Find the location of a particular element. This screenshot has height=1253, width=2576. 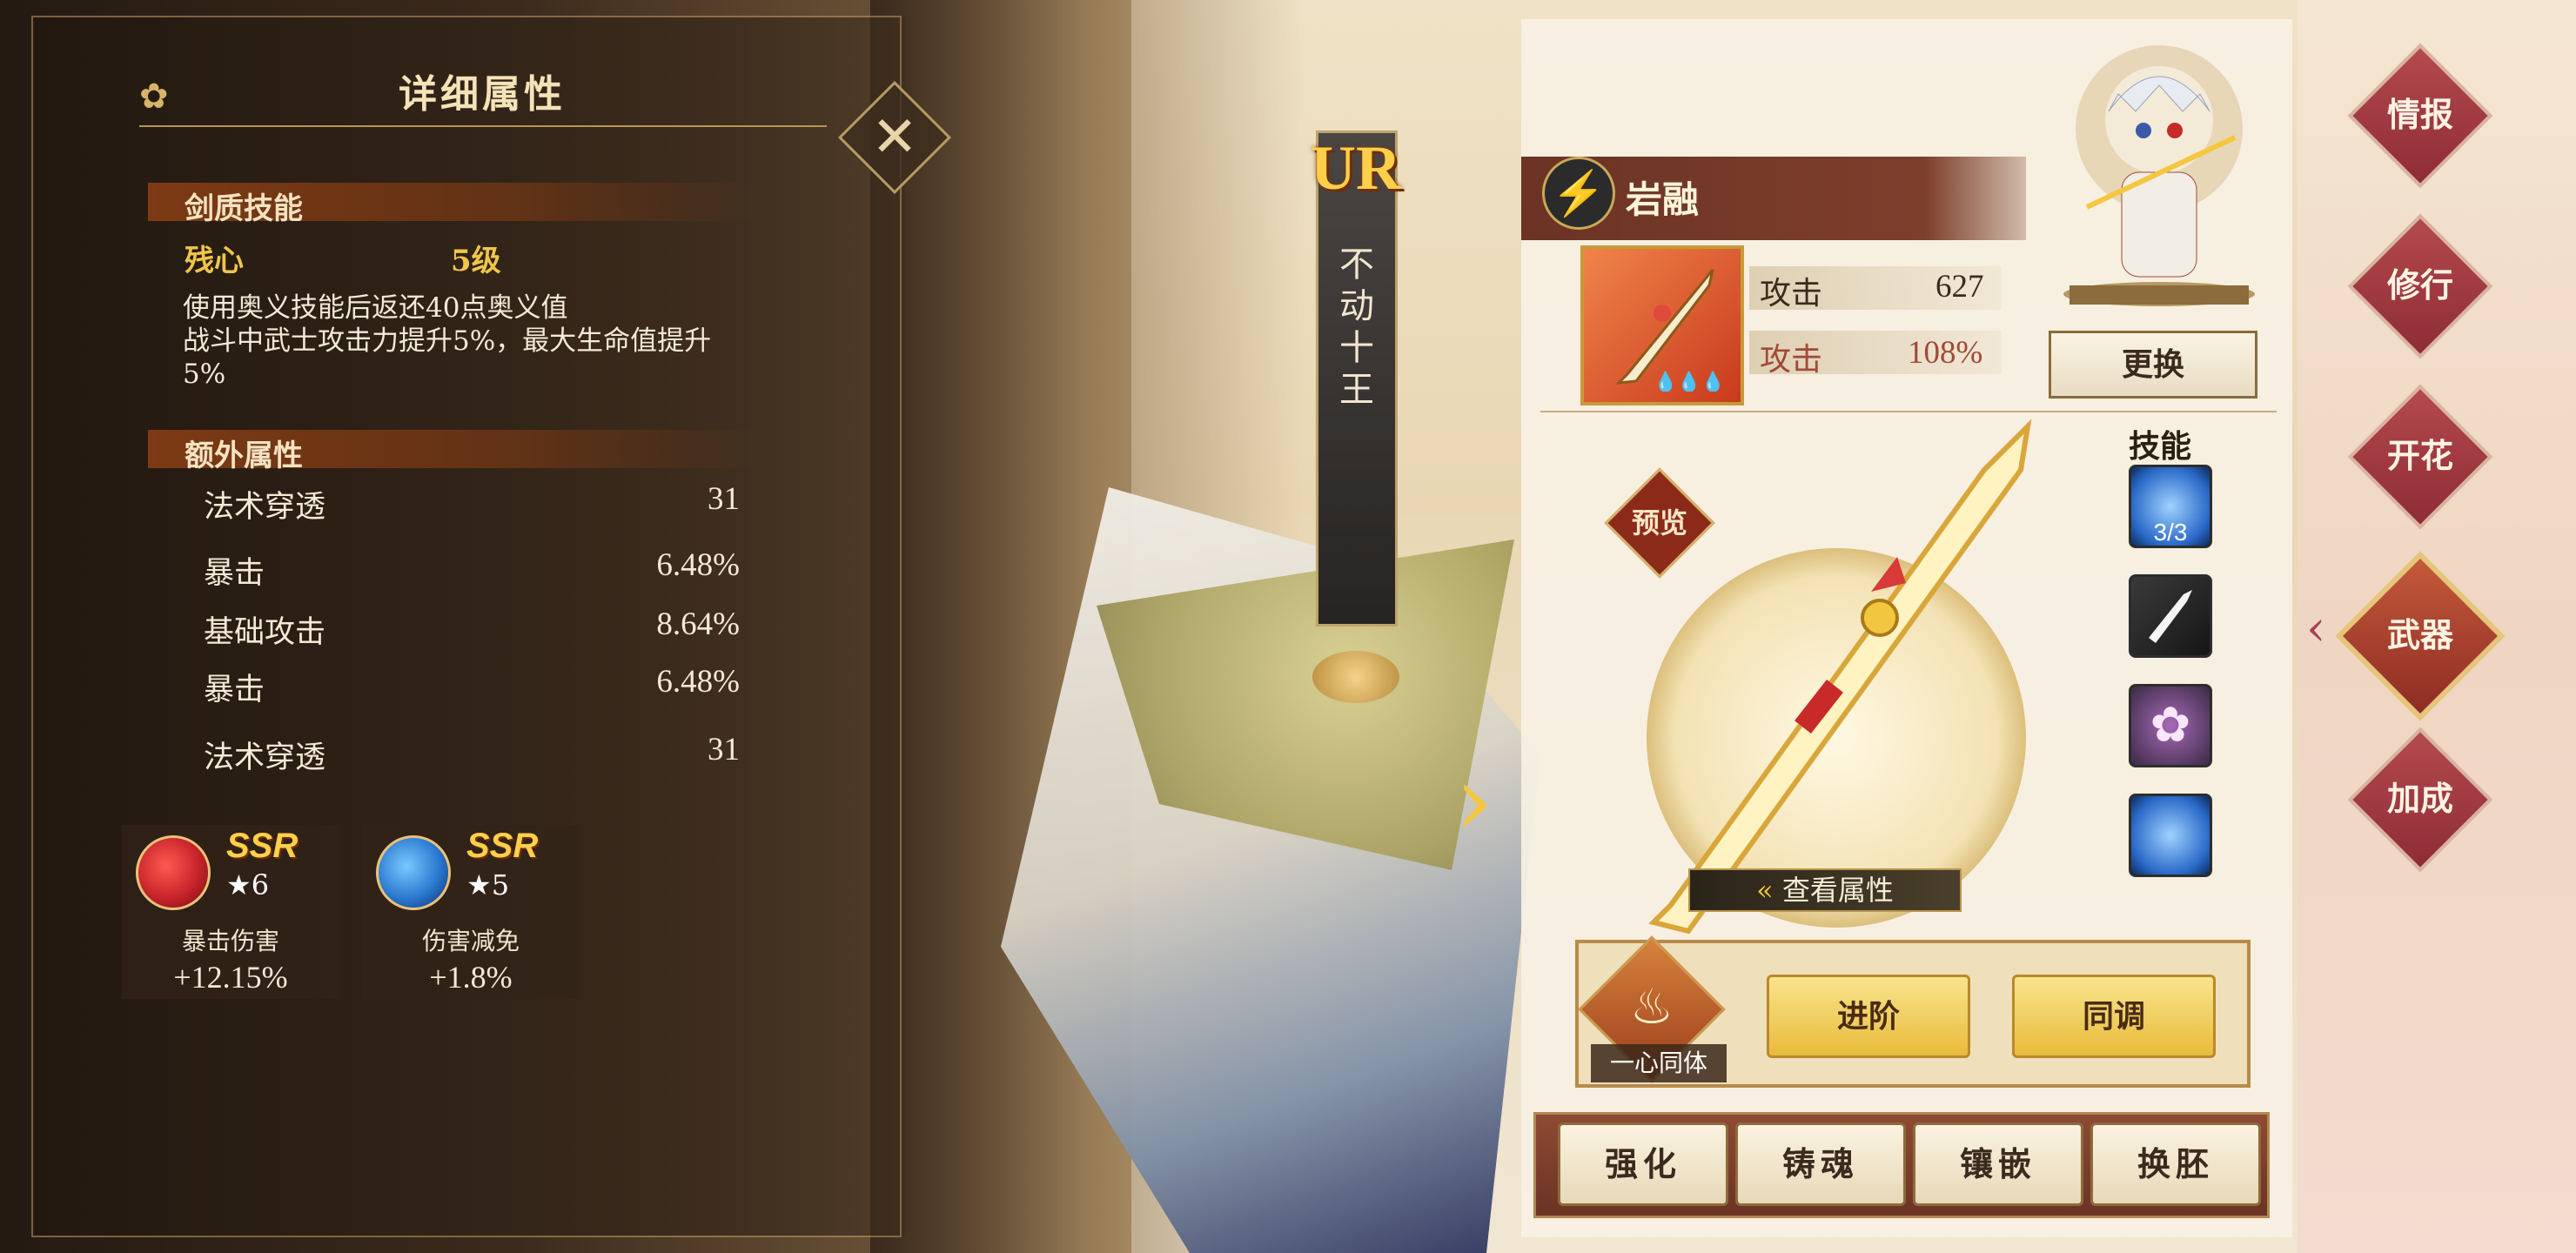

weapon-type-icon: ⚡ is located at coordinates (1578, 193).